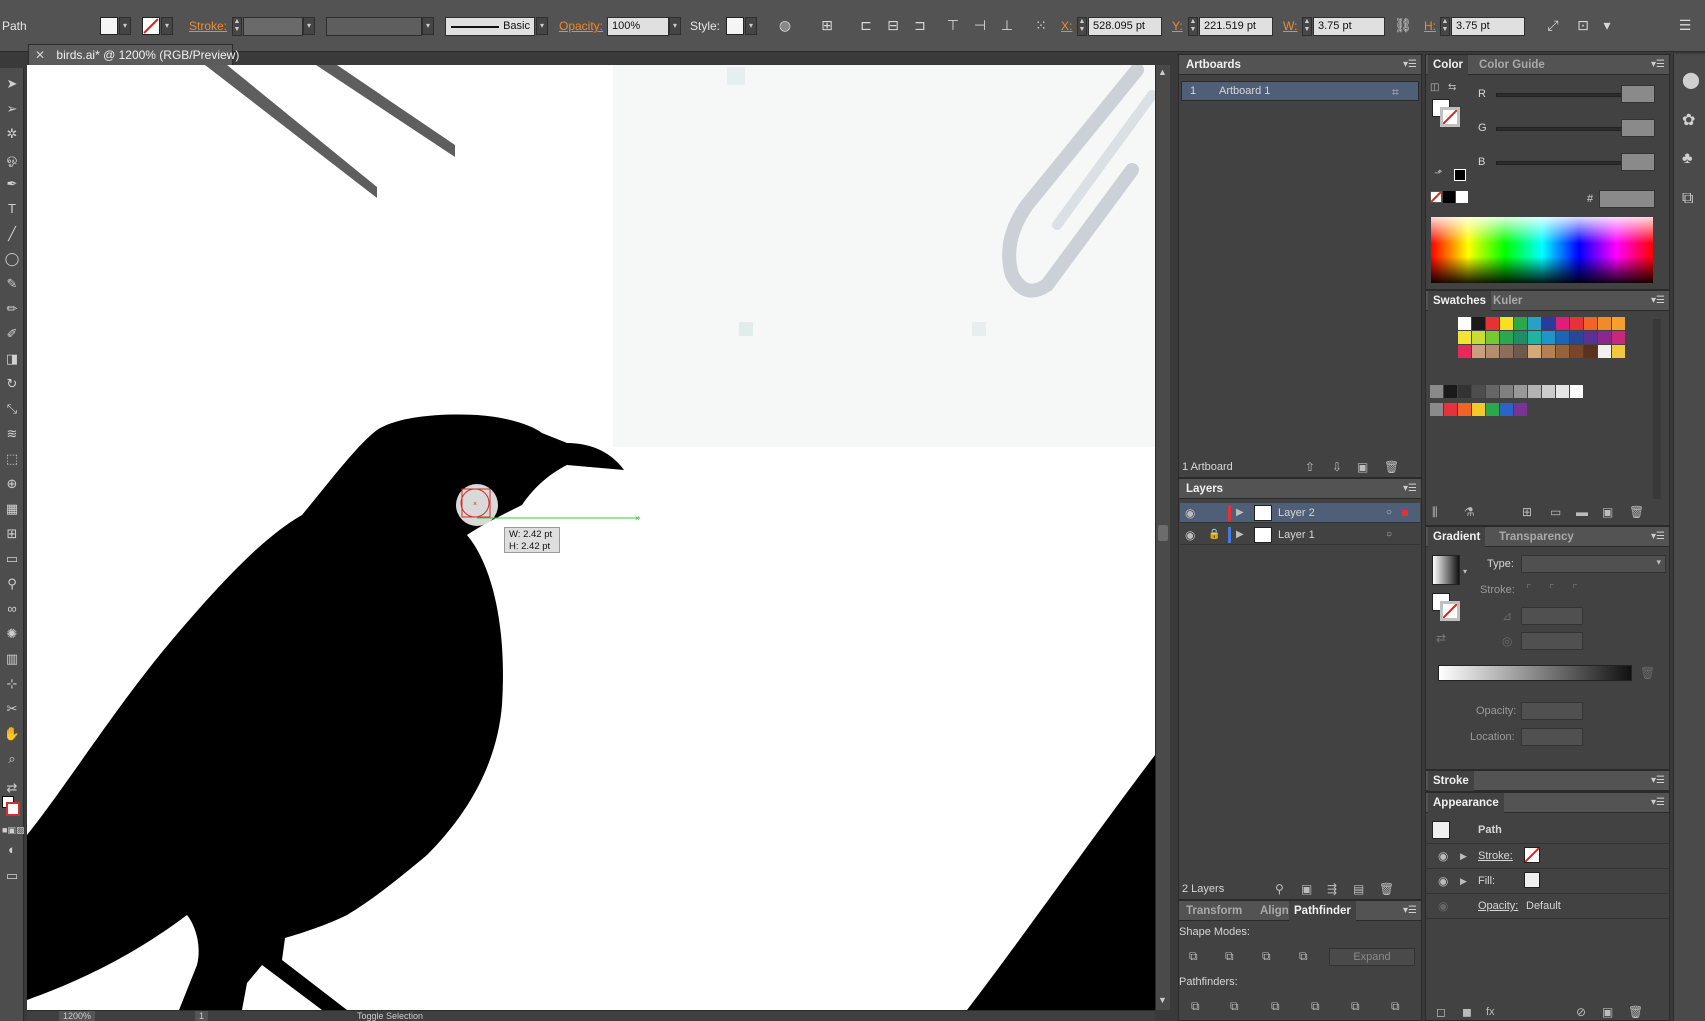 The width and height of the screenshot is (1705, 1021). What do you see at coordinates (1332, 889) in the screenshot?
I see `new-sublayer-icon: ⇶` at bounding box center [1332, 889].